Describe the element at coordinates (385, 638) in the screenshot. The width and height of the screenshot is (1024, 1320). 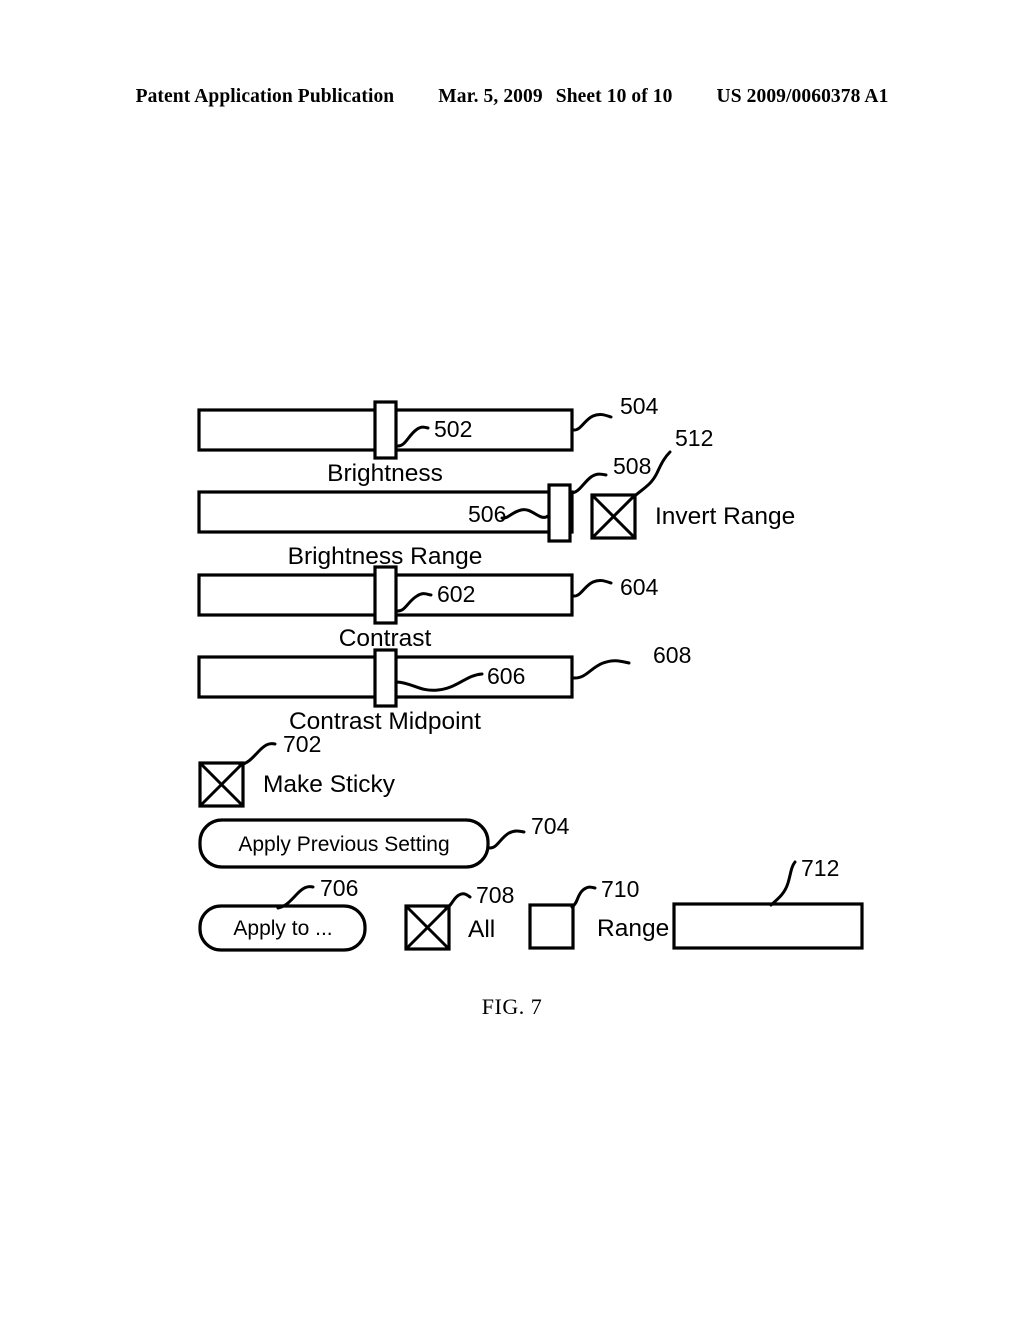
I see `slider-contrast-label: Contrast` at that location.